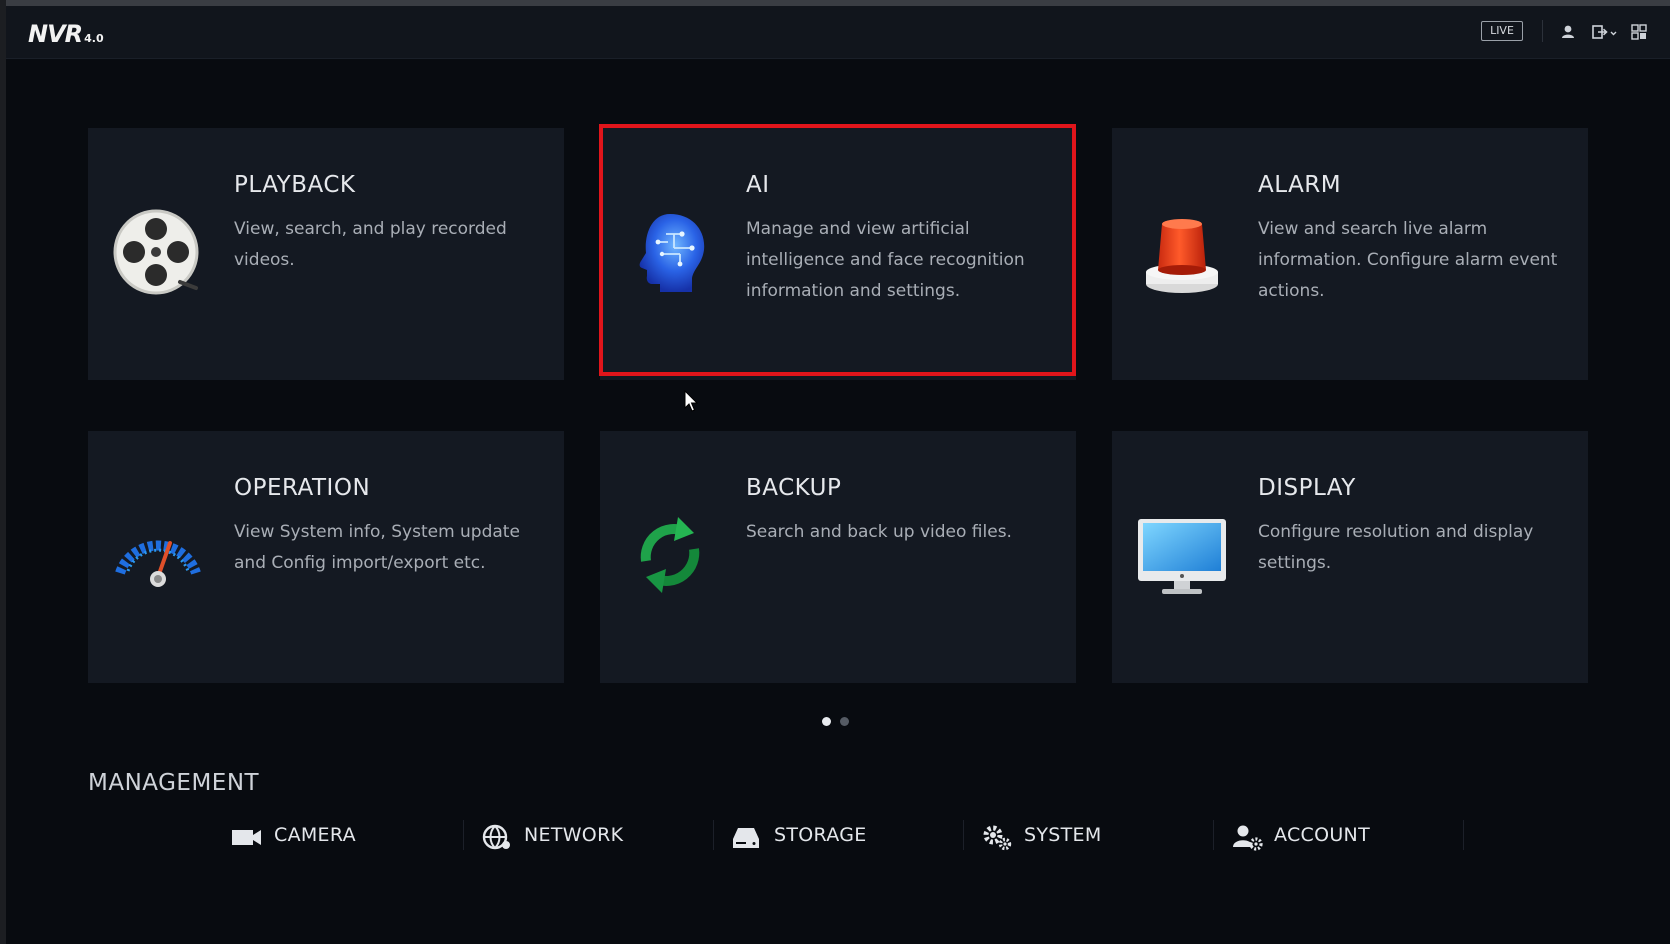 This screenshot has width=1670, height=944. Describe the element at coordinates (302, 488) in the screenshot. I see `card-title: OPERATION` at that location.